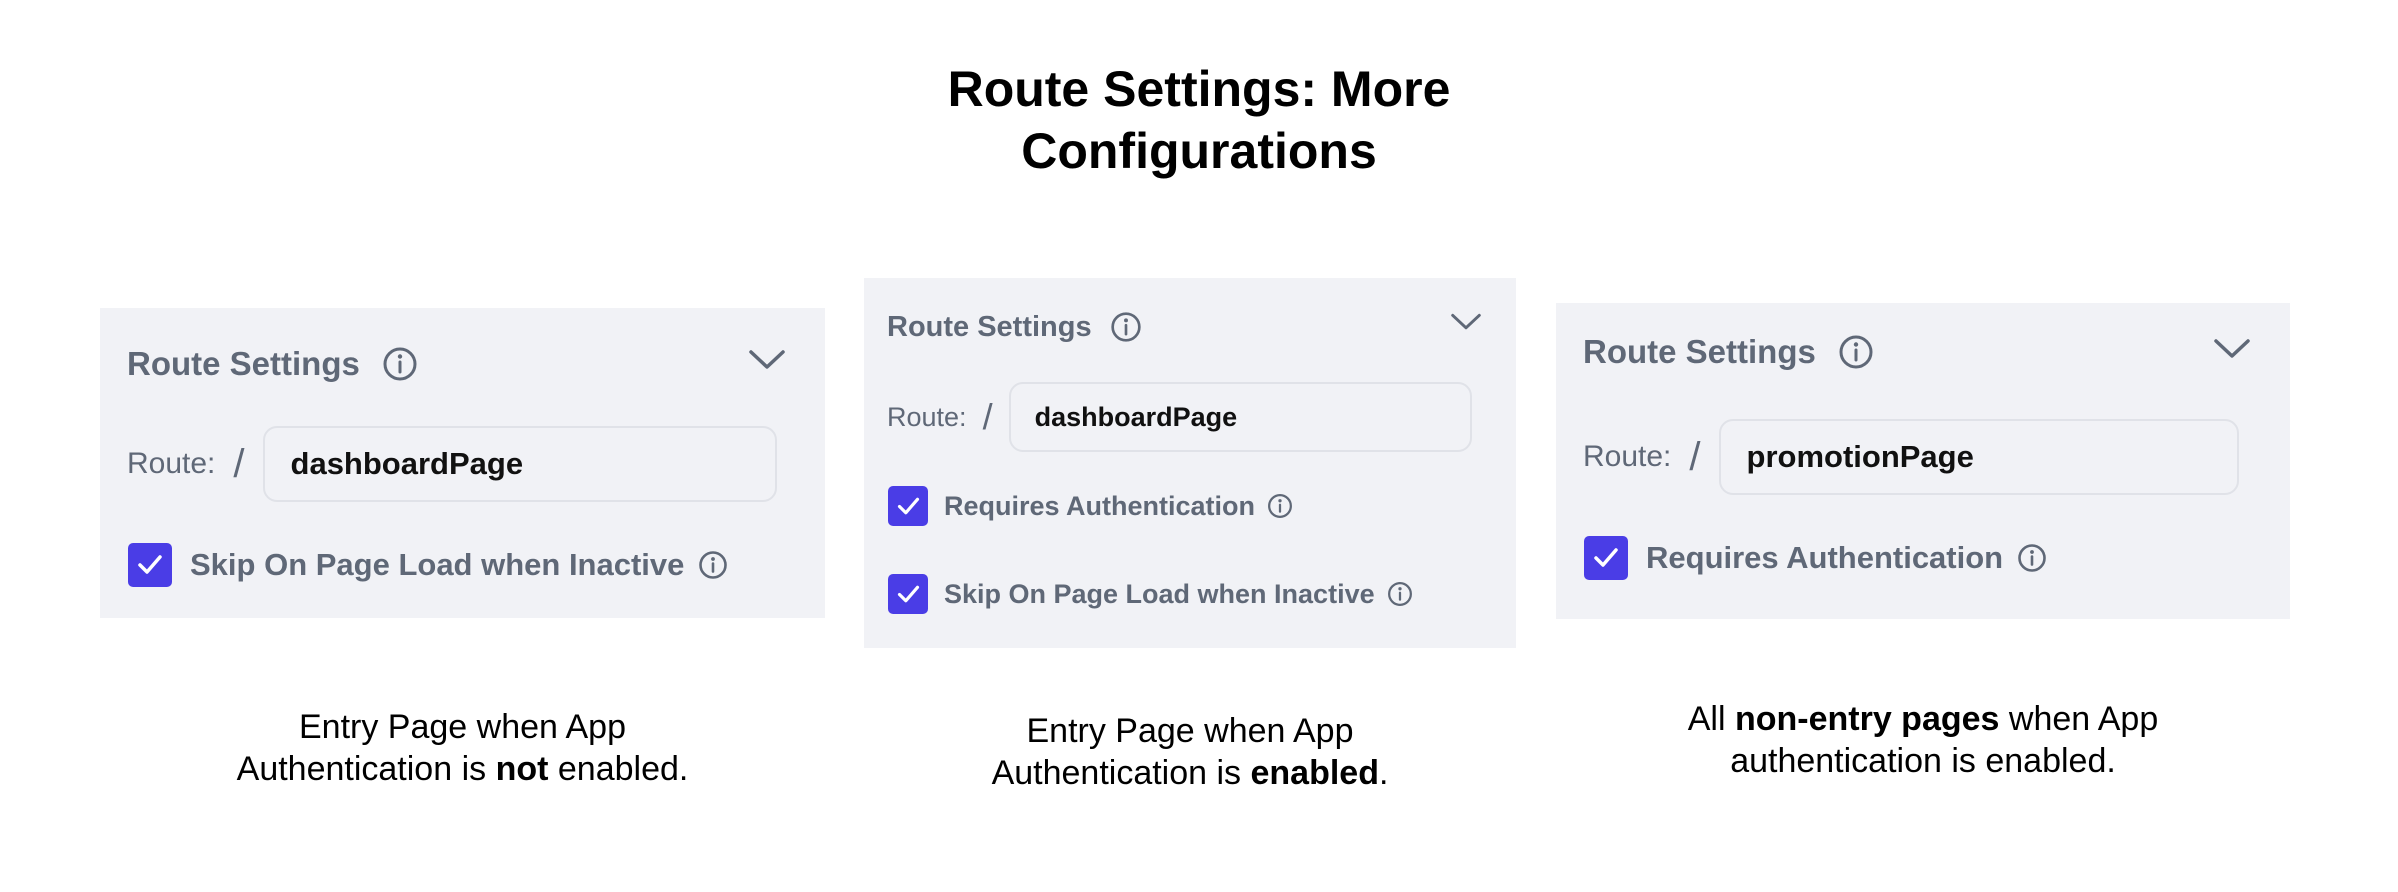 The height and width of the screenshot is (892, 2398). What do you see at coordinates (1199, 151) in the screenshot?
I see `page-title-line-2: Configurations` at bounding box center [1199, 151].